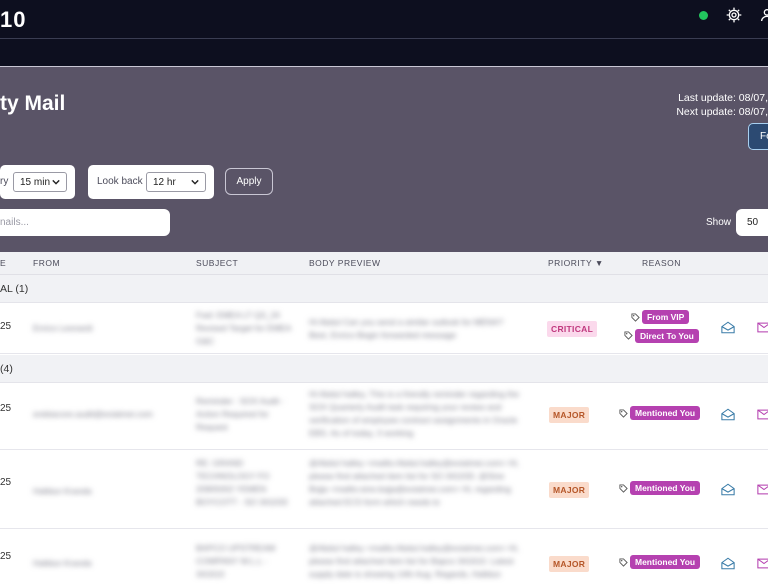  Describe the element at coordinates (13, 20) in the screenshot. I see `app-logo: 10` at that location.